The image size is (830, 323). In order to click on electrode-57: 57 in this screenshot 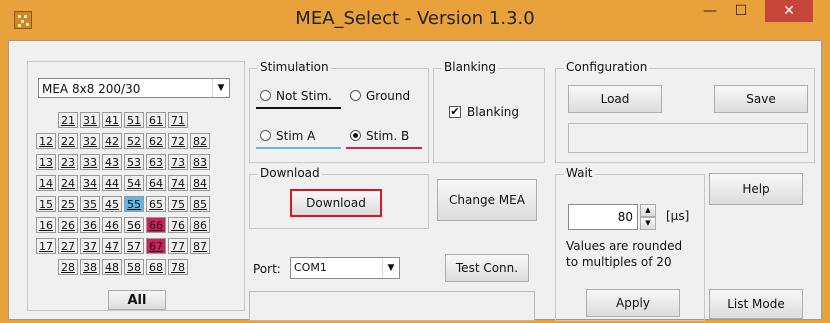, I will do `click(134, 246)`.